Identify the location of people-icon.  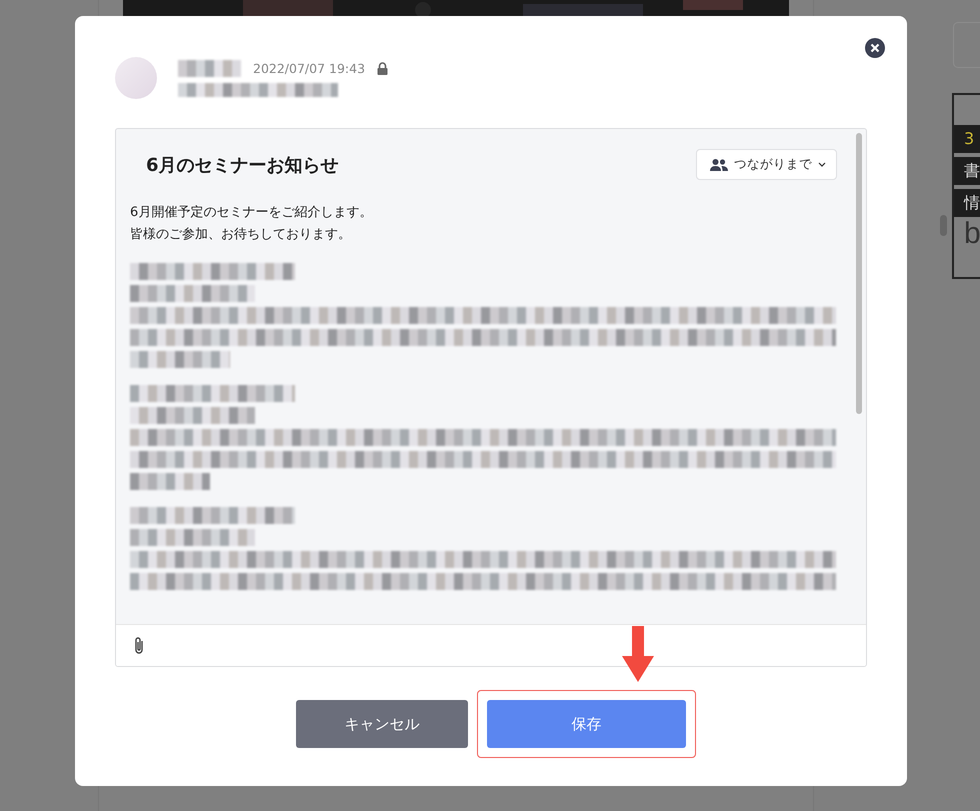
(719, 164).